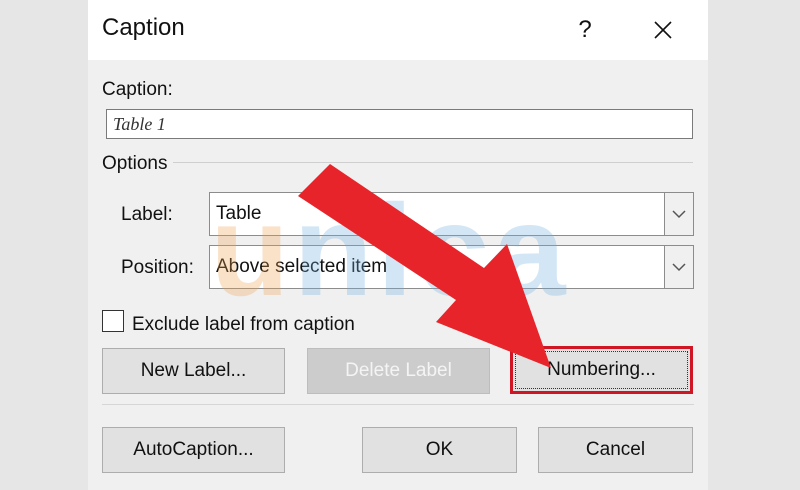 Image resolution: width=800 pixels, height=490 pixels. I want to click on close-x-icon, so click(663, 30).